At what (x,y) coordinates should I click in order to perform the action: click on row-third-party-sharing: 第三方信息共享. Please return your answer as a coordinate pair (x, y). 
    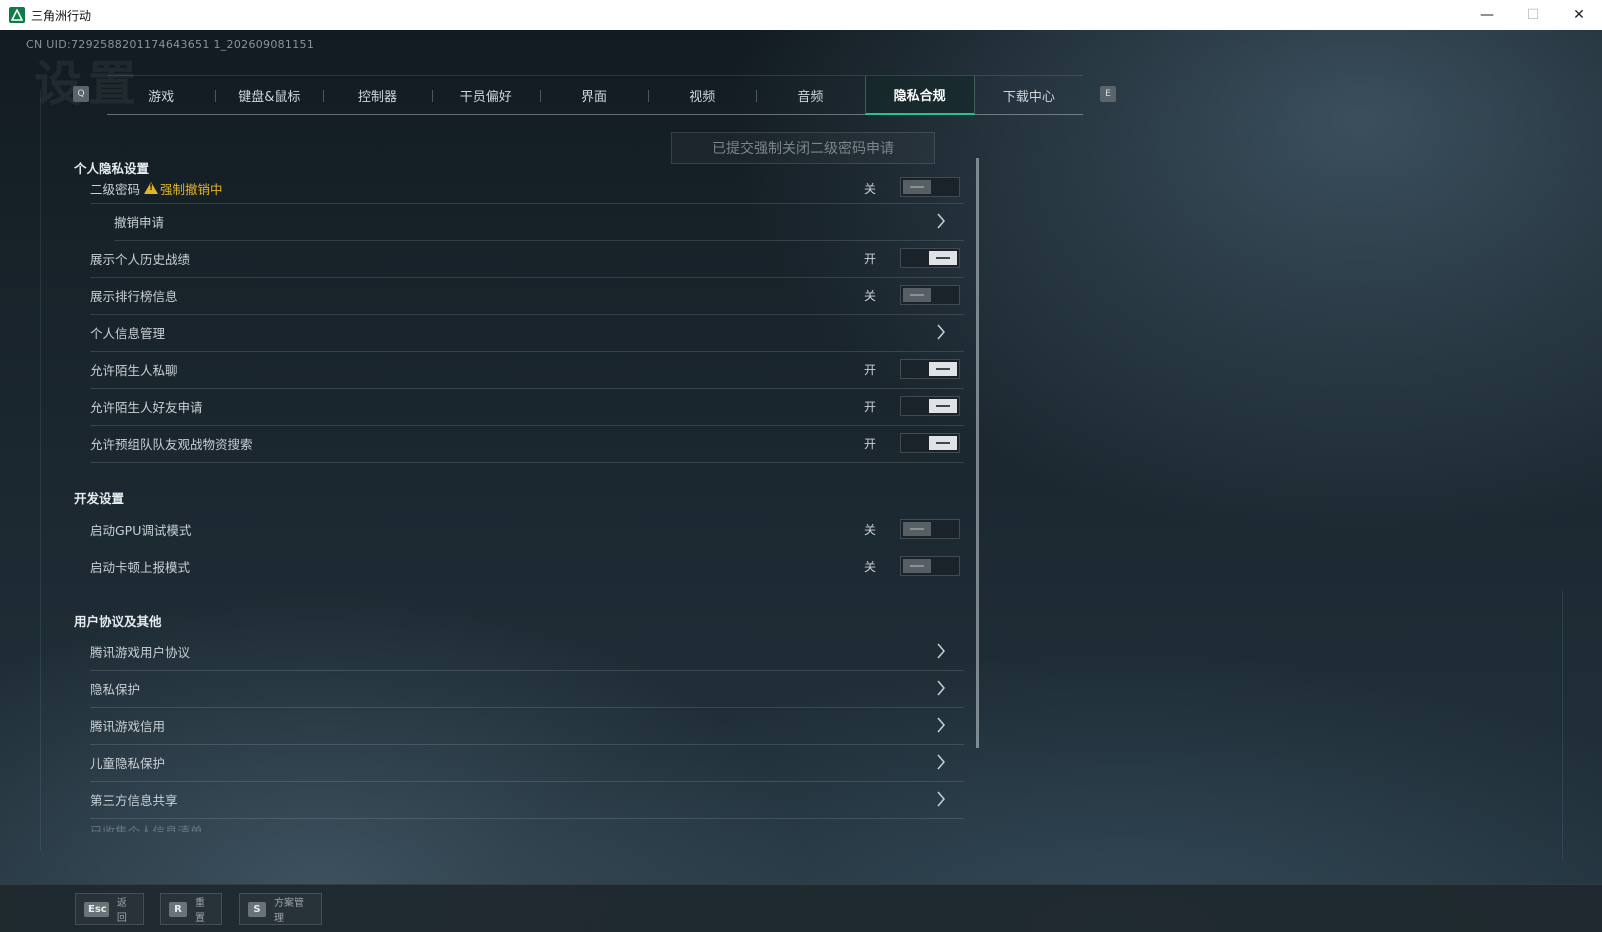
    Looking at the image, I should click on (527, 800).